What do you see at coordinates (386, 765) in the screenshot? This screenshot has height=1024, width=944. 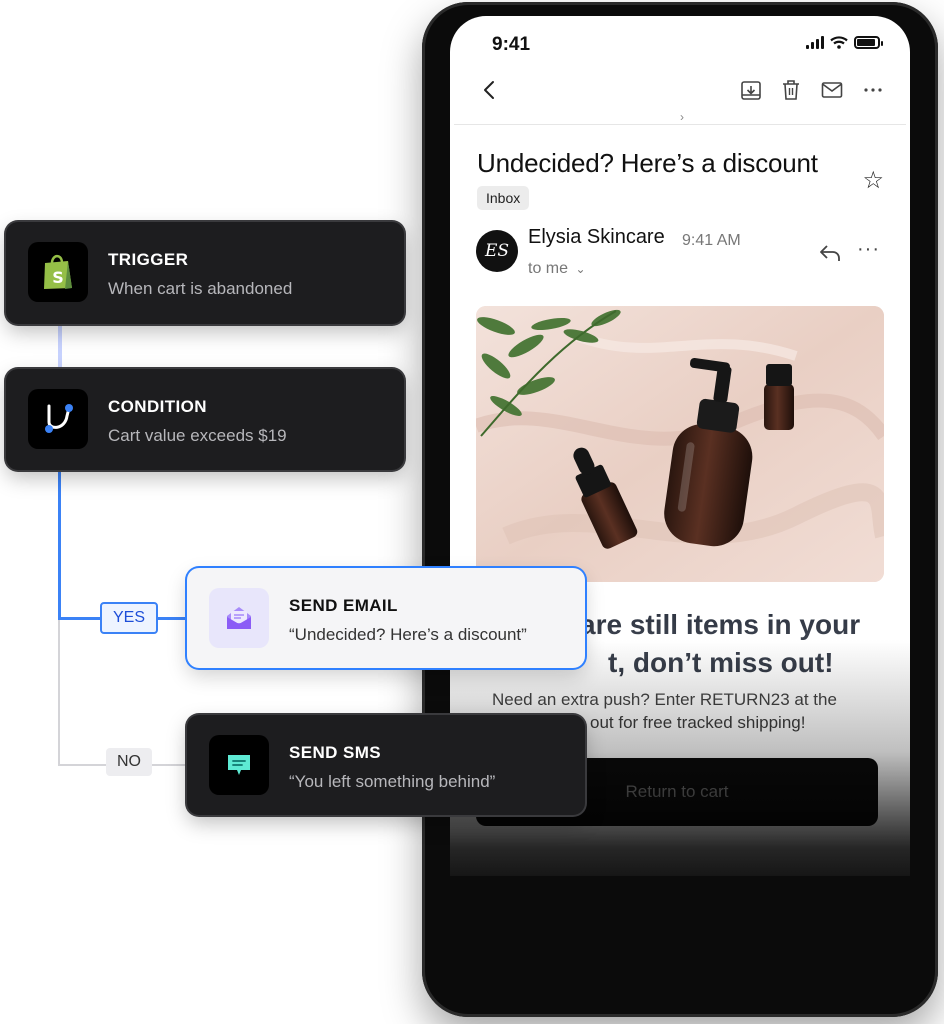 I see `send-sms-card: SEND SMS “You left something behind”` at bounding box center [386, 765].